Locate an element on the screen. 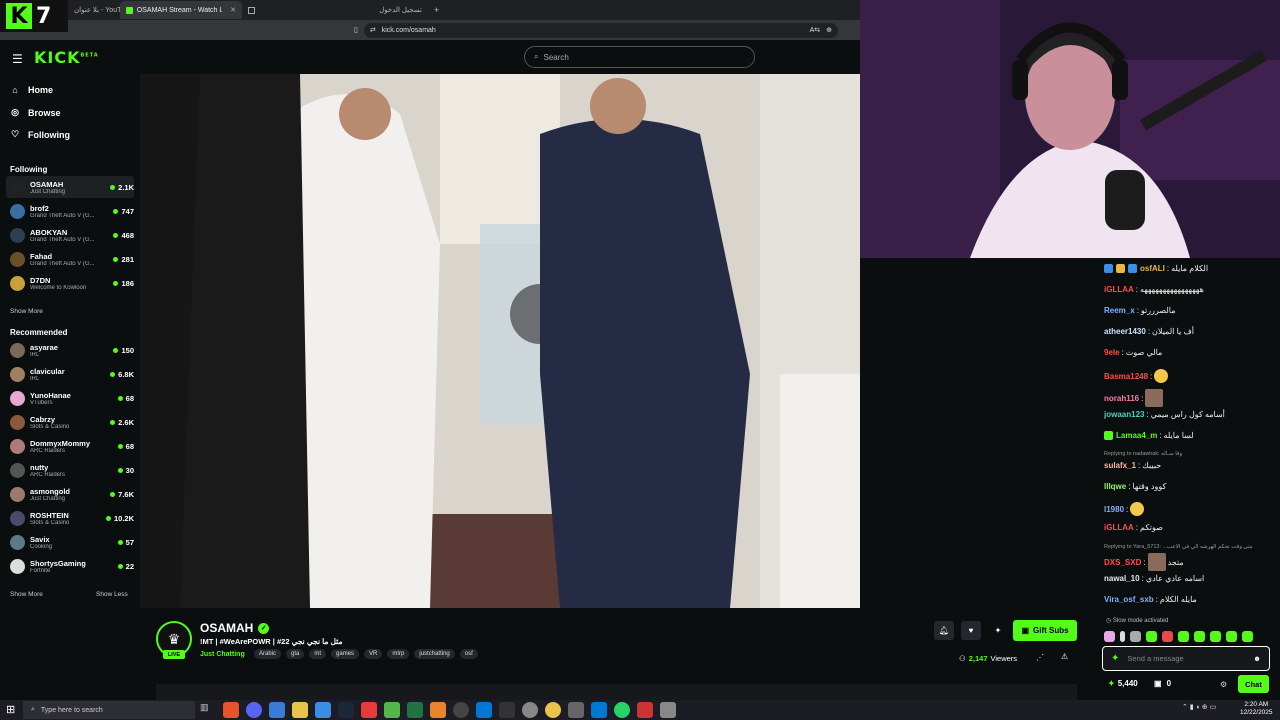  stream-tag: VR is located at coordinates (373, 654).